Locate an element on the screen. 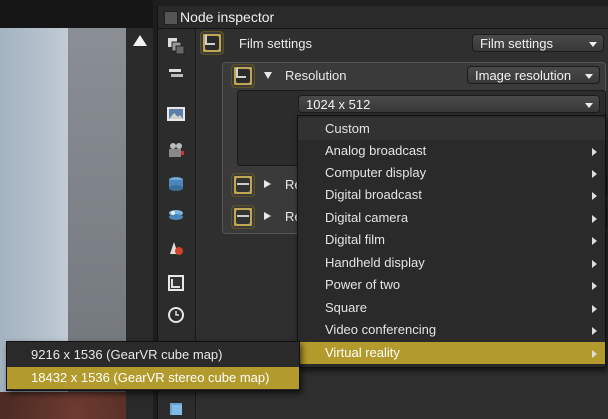 The height and width of the screenshot is (419, 608). menu-item-custom: Custom is located at coordinates (451, 129).